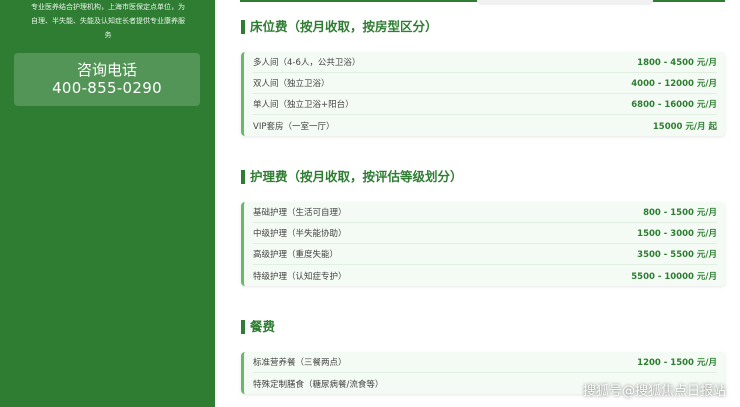  What do you see at coordinates (485, 254) in the screenshot?
I see `table-row: 高级护理（重度失能） 3500 - 5500 元/月` at bounding box center [485, 254].